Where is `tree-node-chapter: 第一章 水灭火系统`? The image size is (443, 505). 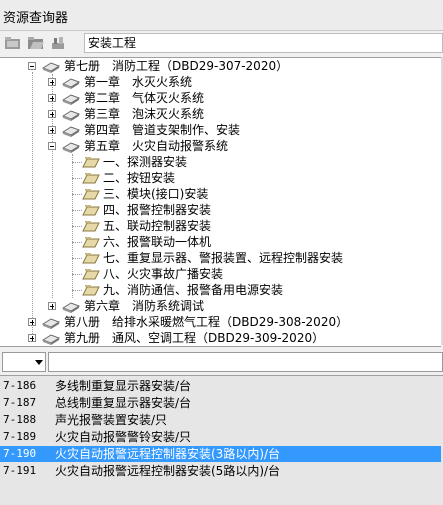
tree-node-chapter: 第一章 水灭火系统 is located at coordinates (220, 82).